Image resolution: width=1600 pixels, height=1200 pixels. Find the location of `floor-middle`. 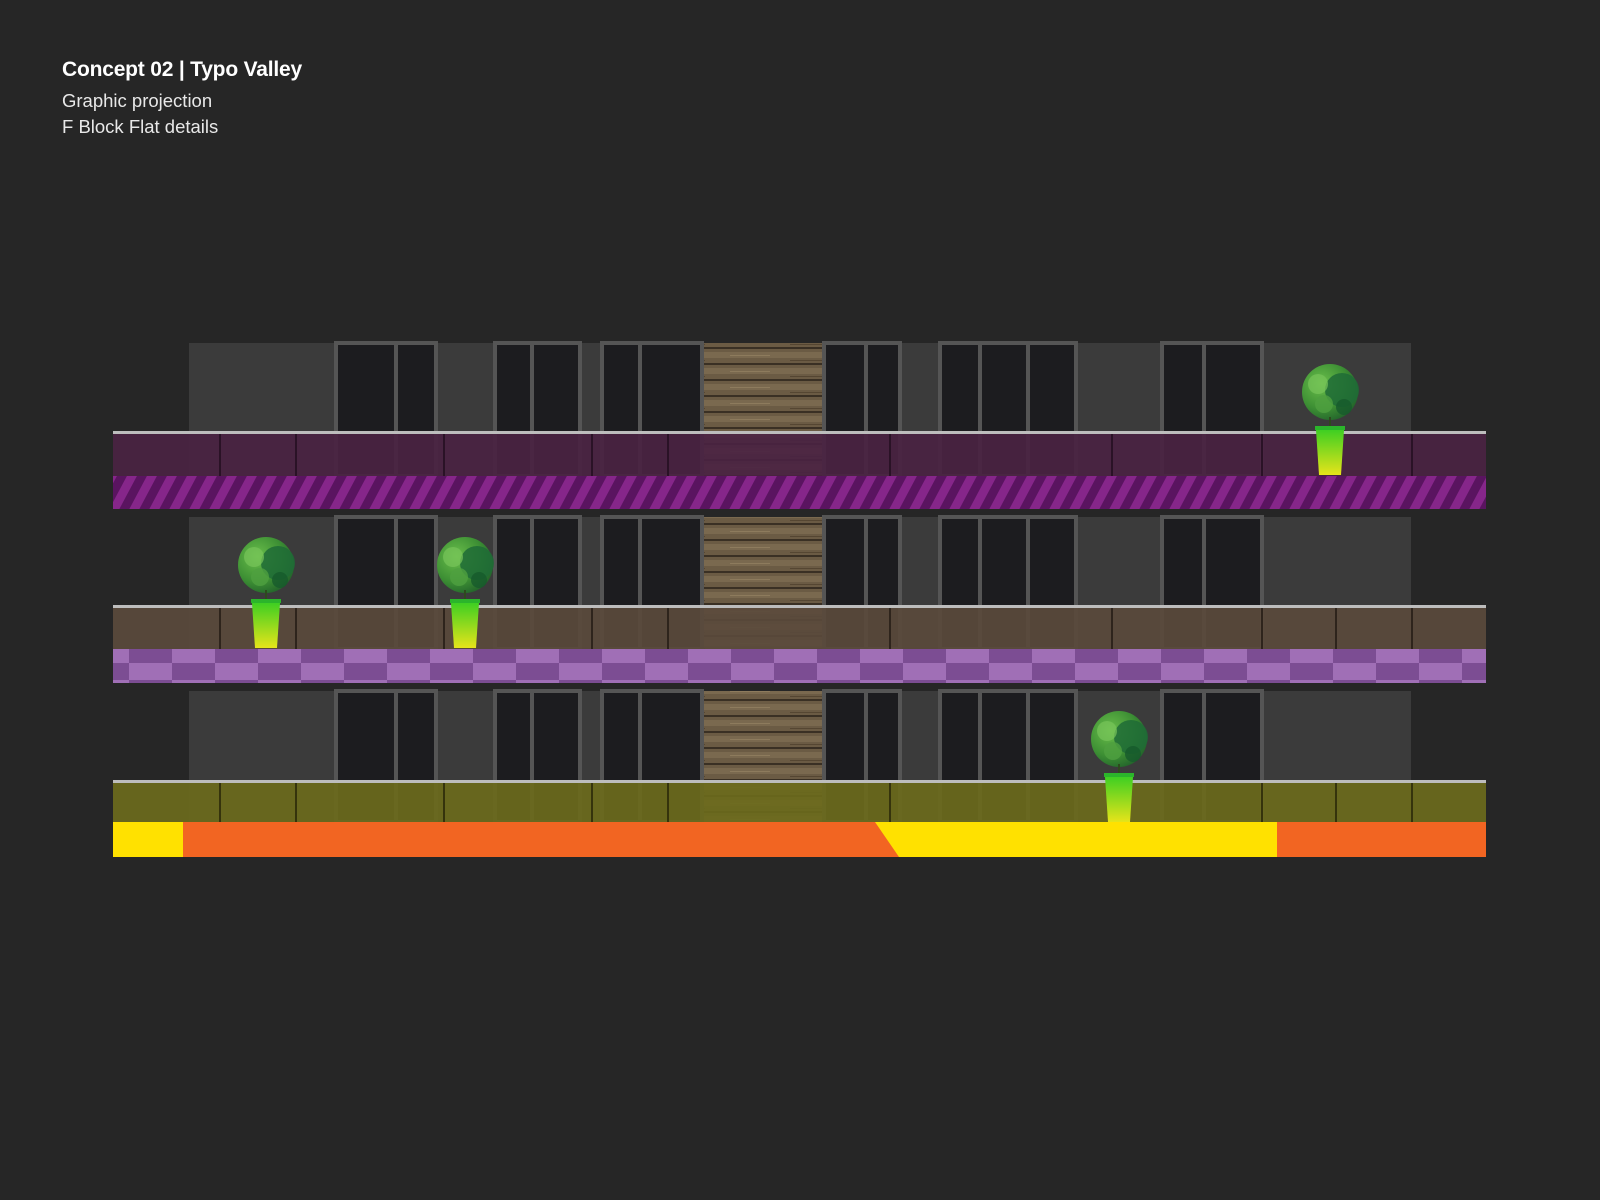

floor-middle is located at coordinates (799, 599).